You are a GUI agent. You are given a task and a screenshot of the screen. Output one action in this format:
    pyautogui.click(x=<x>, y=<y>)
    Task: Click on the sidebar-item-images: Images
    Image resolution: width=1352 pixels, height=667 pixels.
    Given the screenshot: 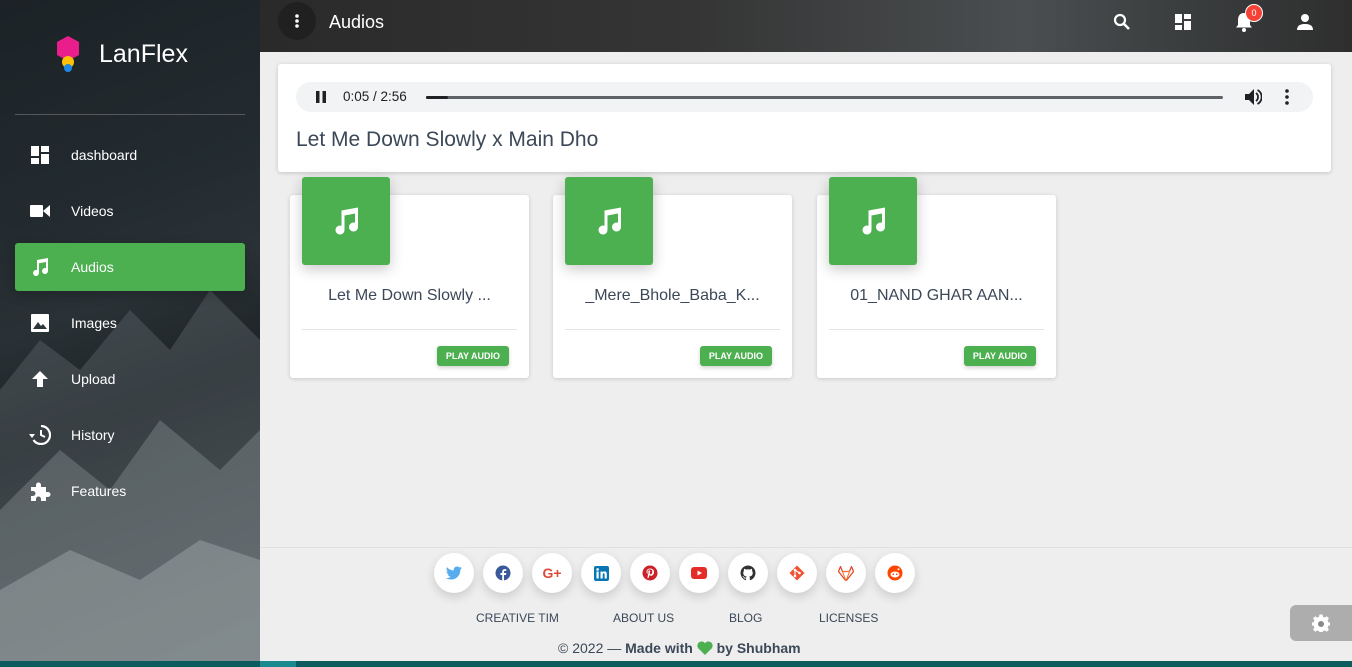 What is the action you would take?
    pyautogui.click(x=130, y=323)
    